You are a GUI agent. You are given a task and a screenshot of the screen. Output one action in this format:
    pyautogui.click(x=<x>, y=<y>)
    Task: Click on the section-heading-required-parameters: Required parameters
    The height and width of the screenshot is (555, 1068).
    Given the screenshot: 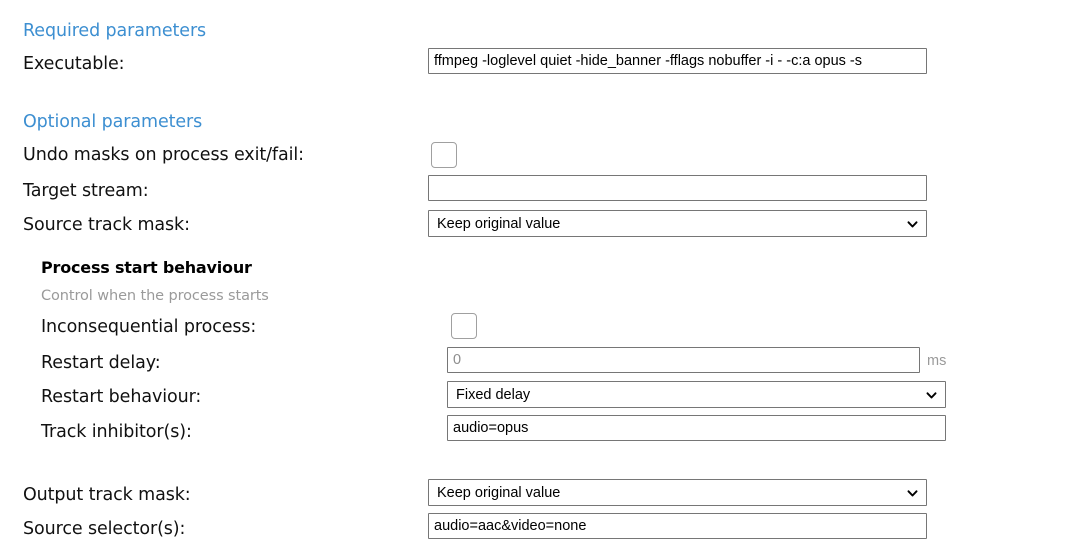 What is the action you would take?
    pyautogui.click(x=115, y=31)
    